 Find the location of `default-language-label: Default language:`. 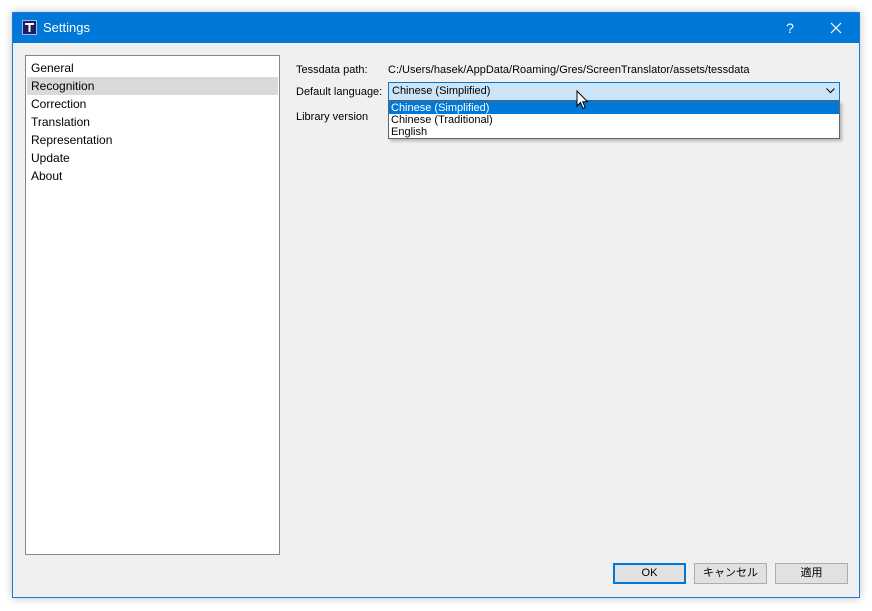

default-language-label: Default language: is located at coordinates (339, 92).